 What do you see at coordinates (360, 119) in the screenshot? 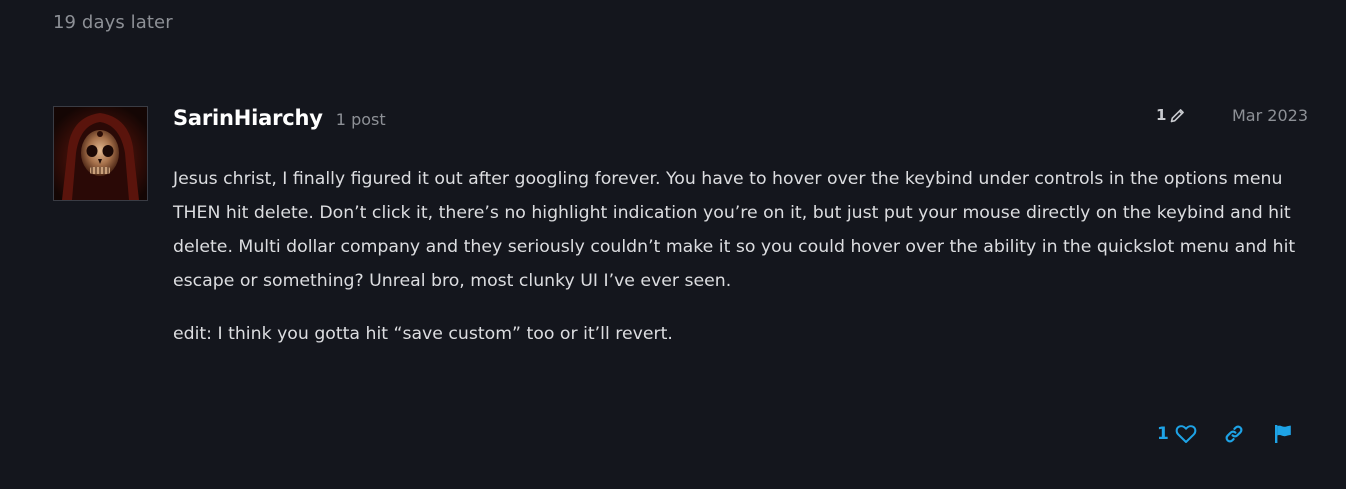
I see `post-count: 1 post` at bounding box center [360, 119].